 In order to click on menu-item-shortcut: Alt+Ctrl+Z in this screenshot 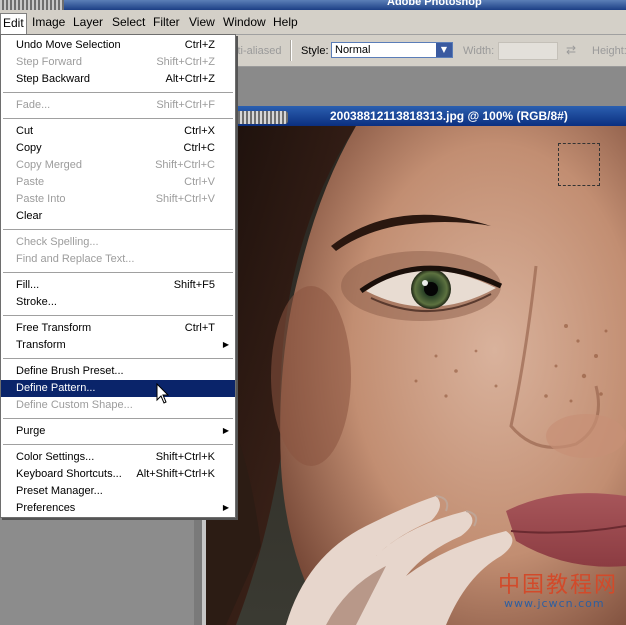, I will do `click(190, 79)`.